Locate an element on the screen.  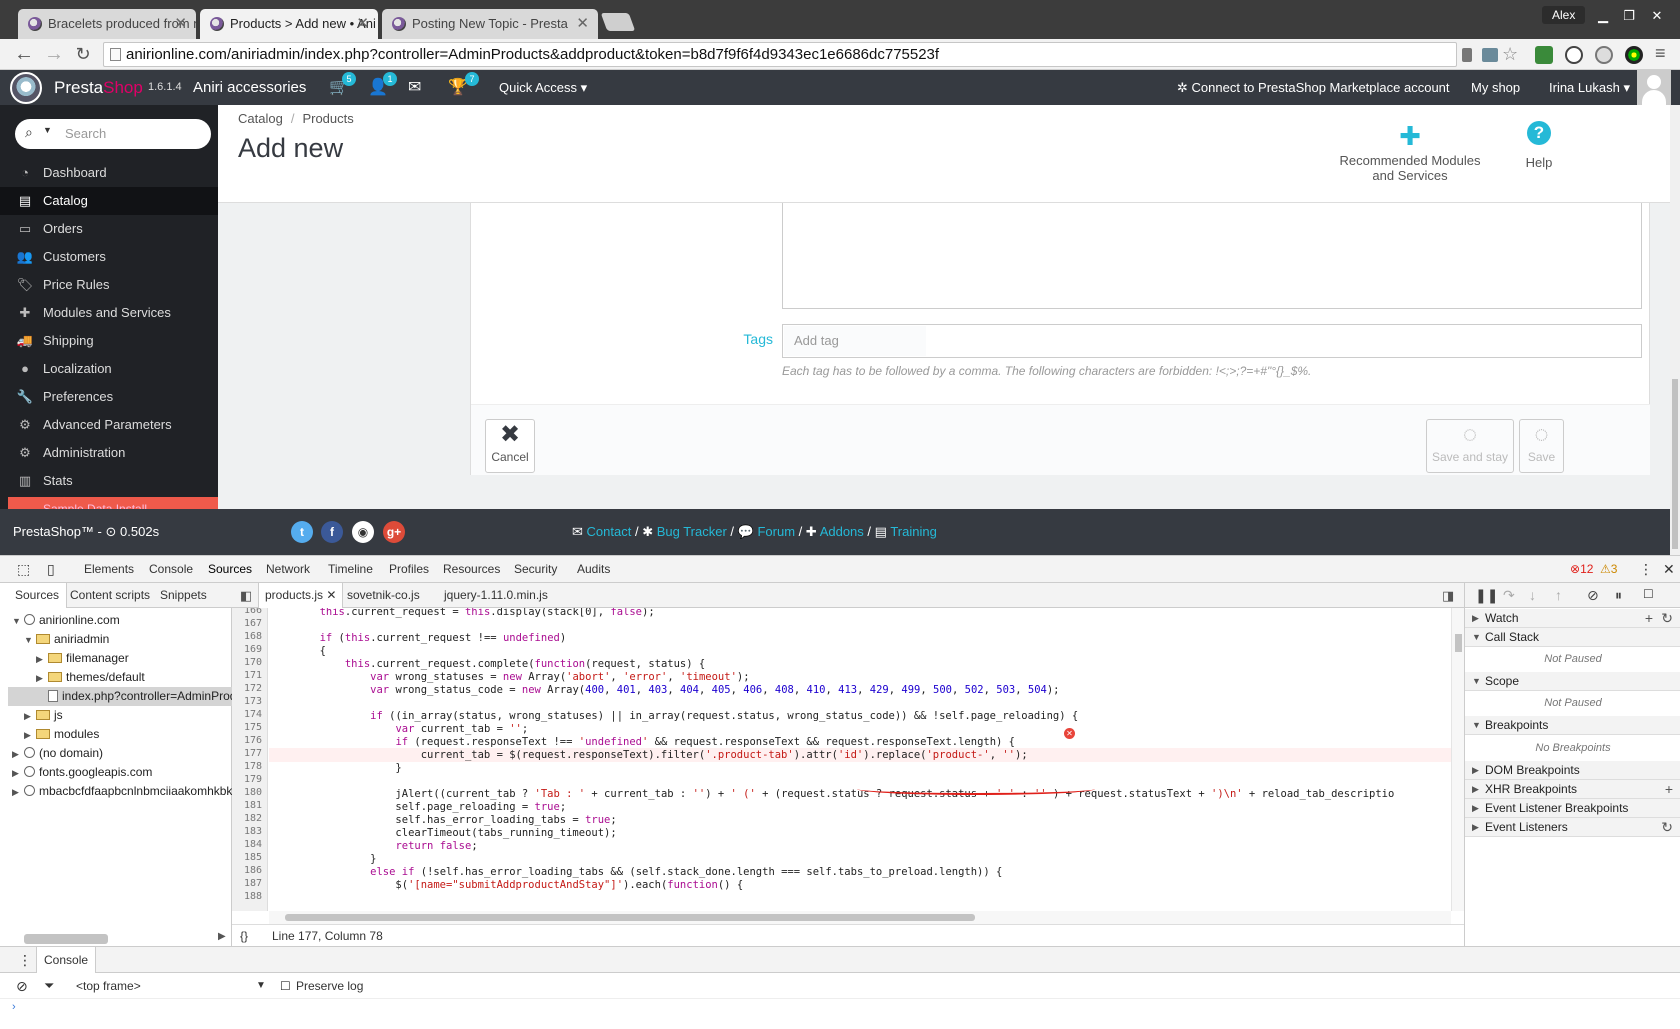
window-user-badge: Alex is located at coordinates (1564, 15).